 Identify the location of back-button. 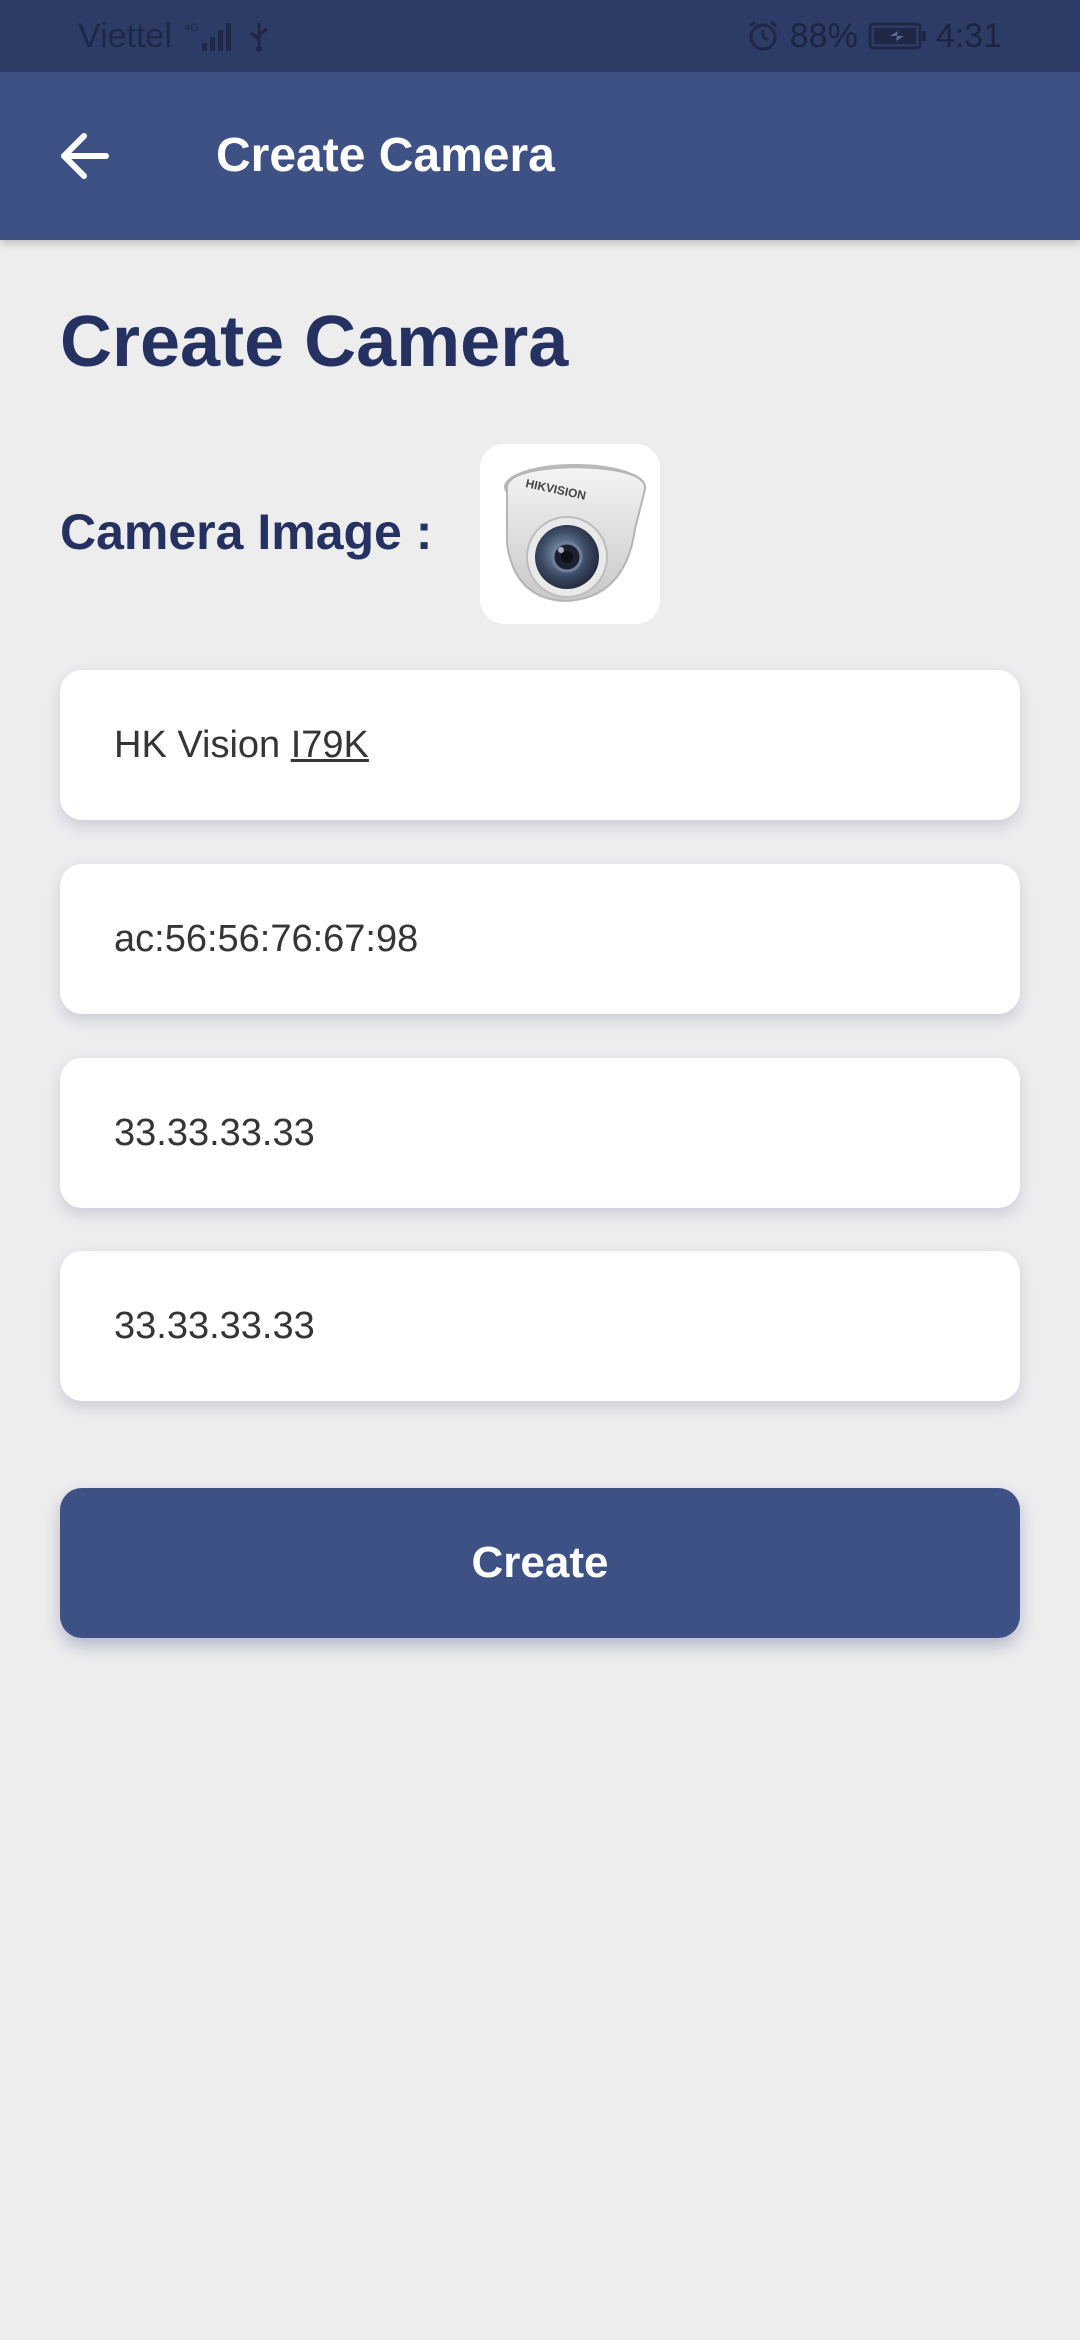
(84, 156).